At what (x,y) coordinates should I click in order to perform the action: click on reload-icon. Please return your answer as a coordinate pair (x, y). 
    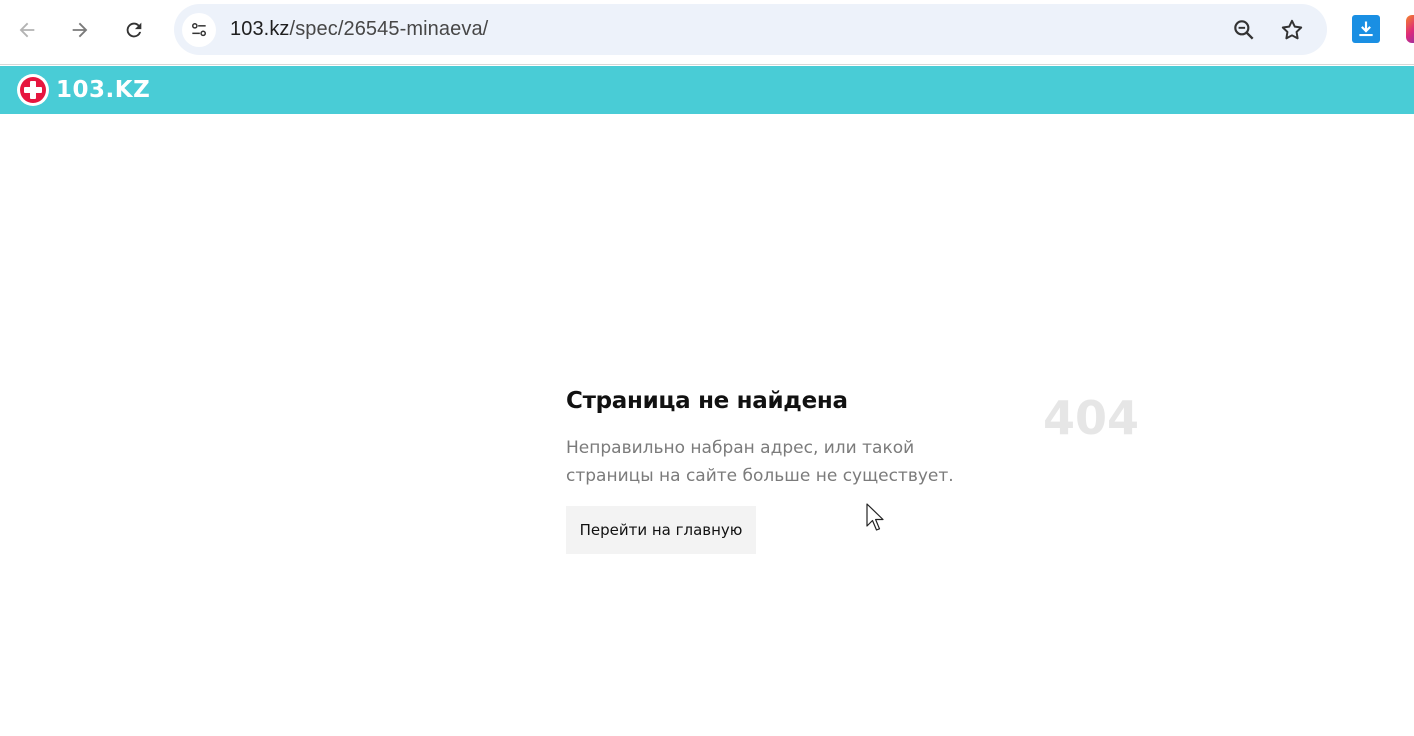
    Looking at the image, I should click on (134, 30).